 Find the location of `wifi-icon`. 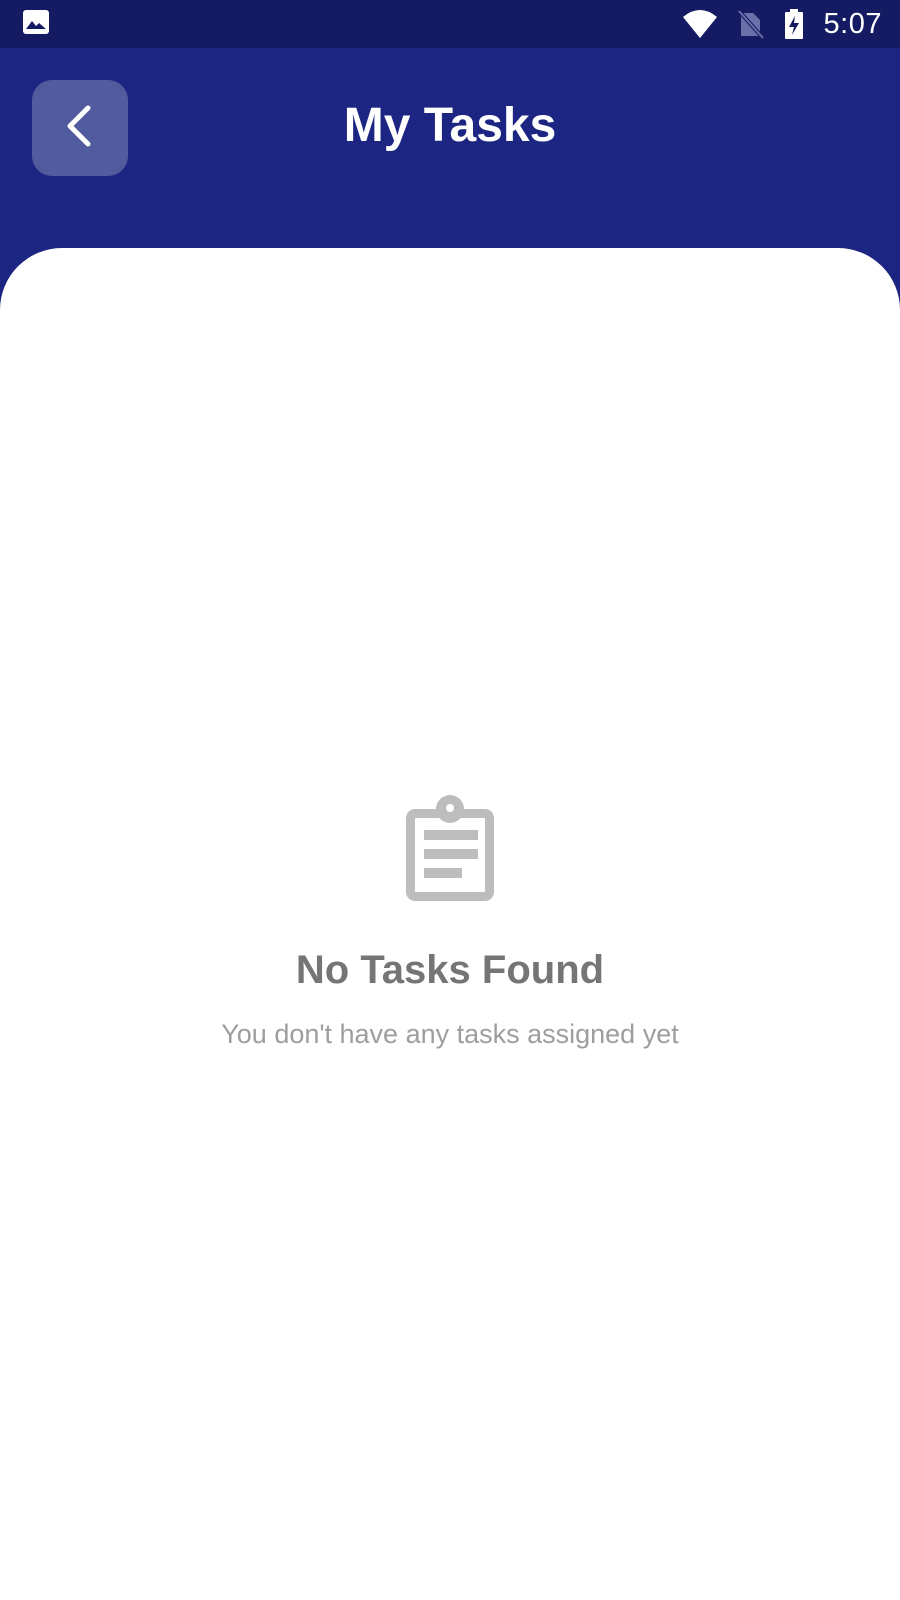

wifi-icon is located at coordinates (700, 24).